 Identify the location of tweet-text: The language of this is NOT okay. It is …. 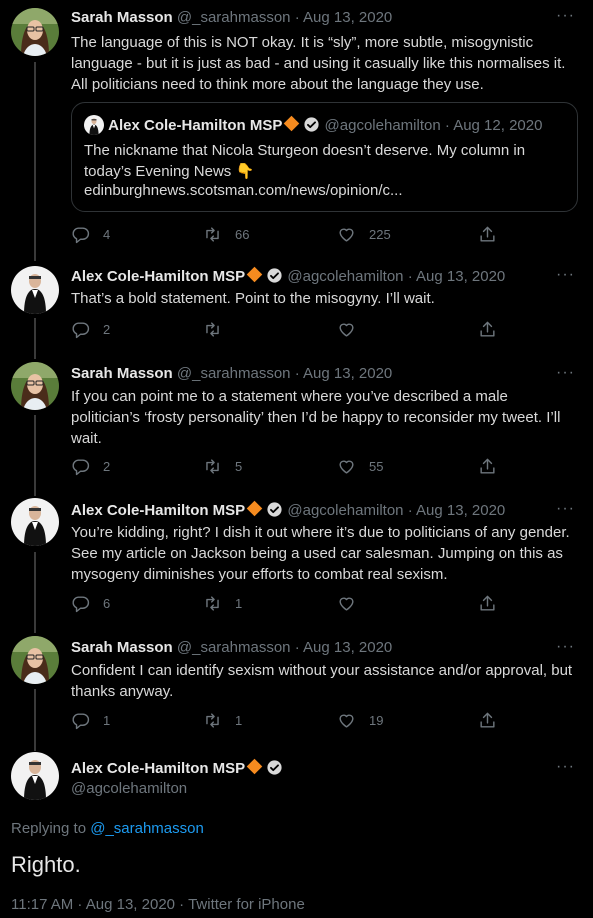
(318, 63).